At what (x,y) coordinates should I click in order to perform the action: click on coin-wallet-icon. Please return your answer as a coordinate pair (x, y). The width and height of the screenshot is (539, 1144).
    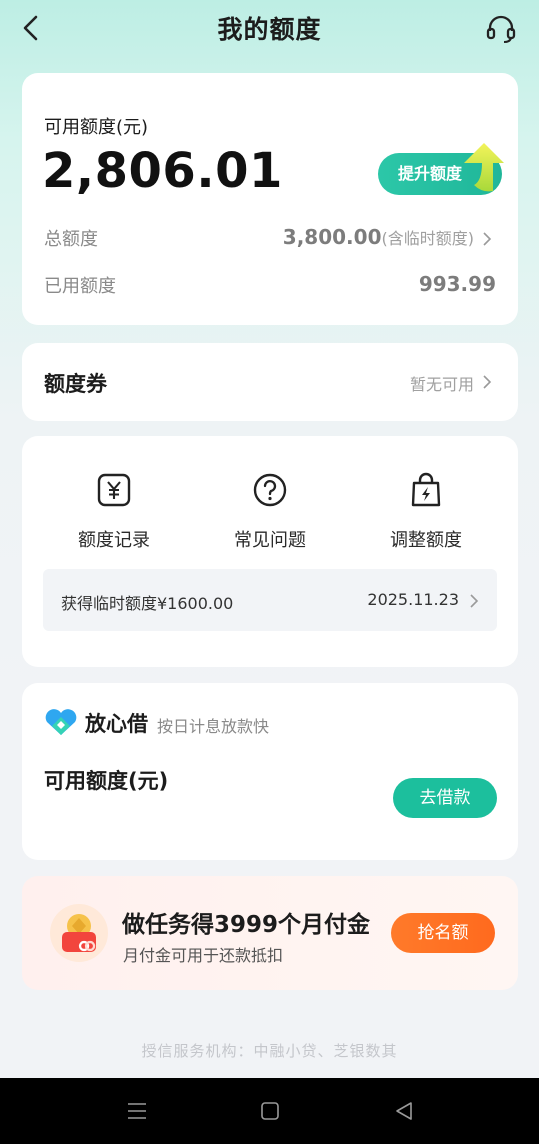
    Looking at the image, I should click on (79, 933).